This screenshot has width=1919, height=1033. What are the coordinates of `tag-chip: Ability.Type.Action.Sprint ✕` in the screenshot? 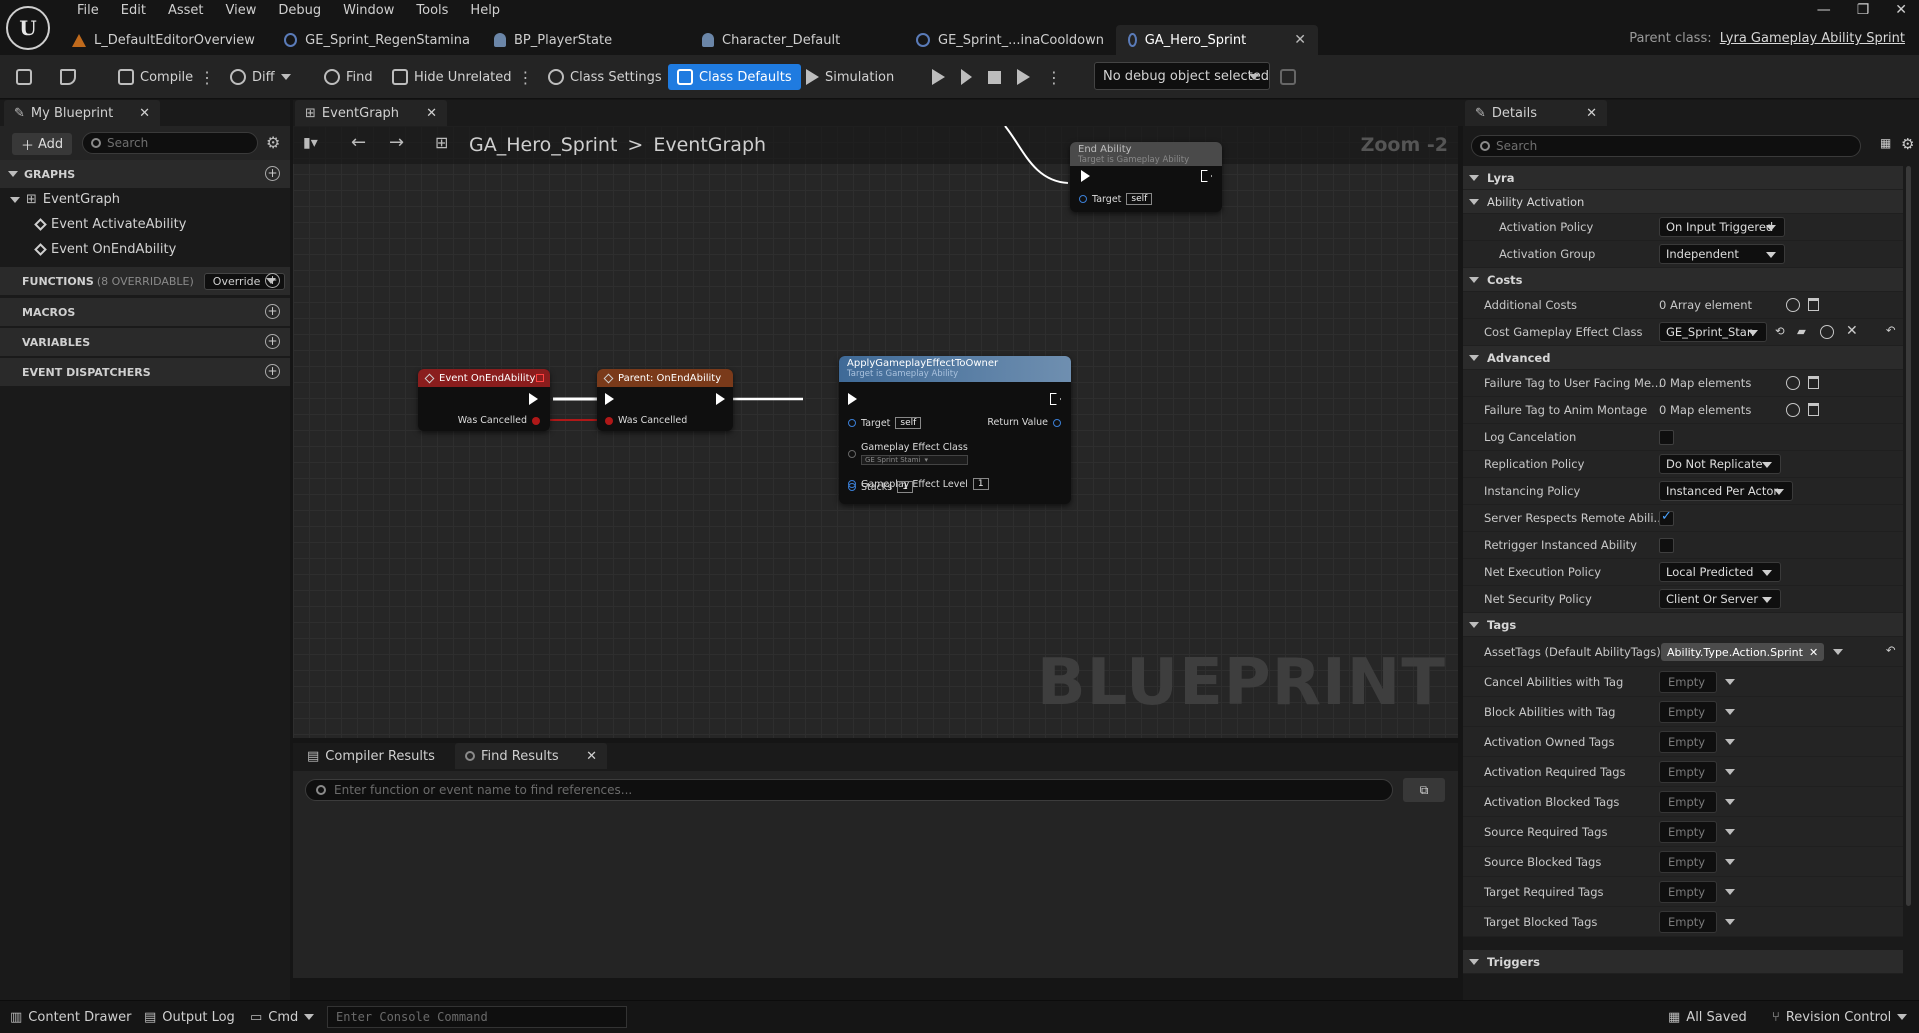 It's located at (1743, 652).